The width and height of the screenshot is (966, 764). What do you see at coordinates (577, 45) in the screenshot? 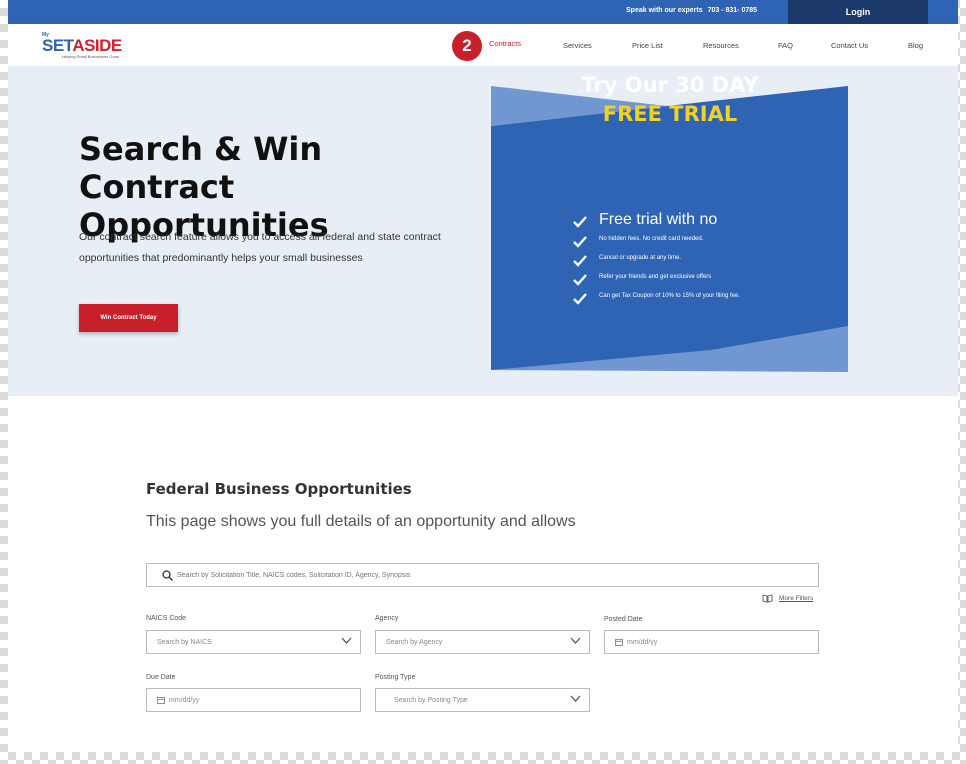
I see `nav-services: Services` at bounding box center [577, 45].